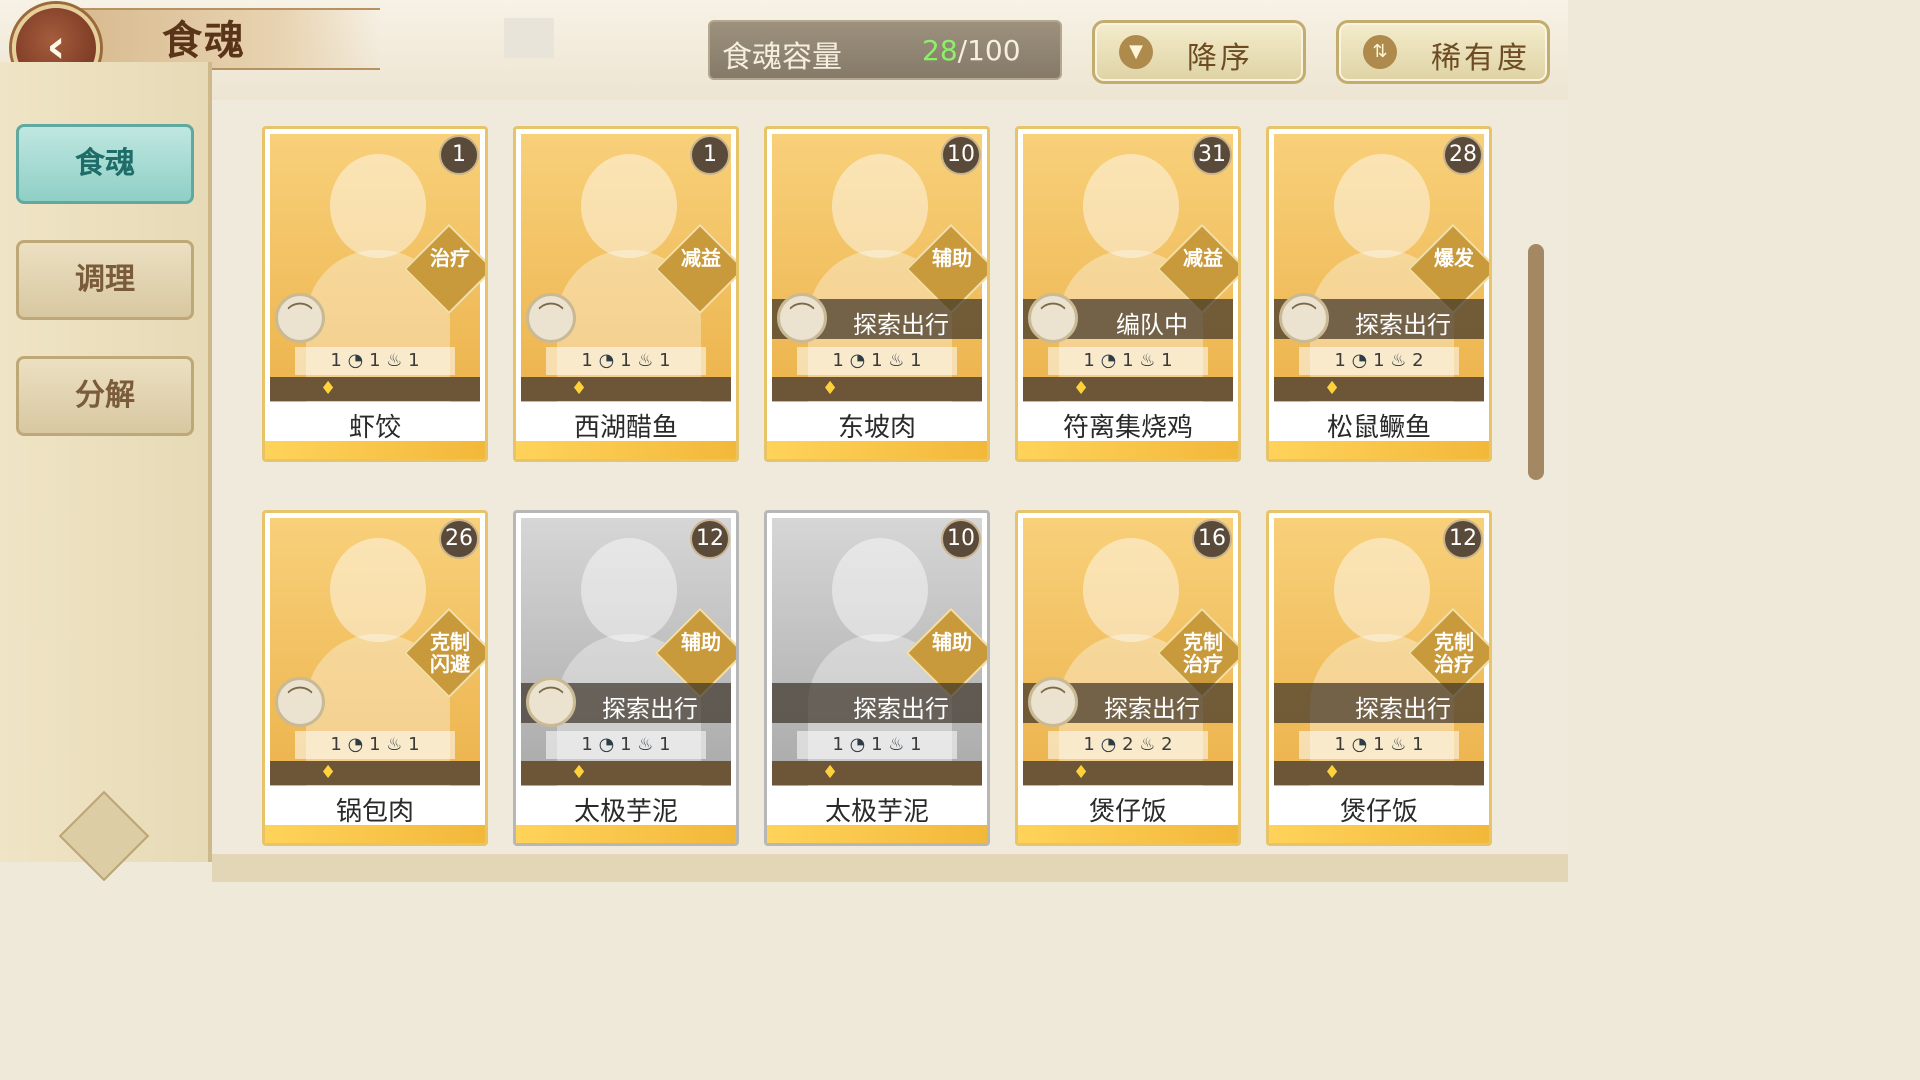 The width and height of the screenshot is (1920, 1080). Describe the element at coordinates (1463, 155) in the screenshot. I see `level-badge: 28` at that location.